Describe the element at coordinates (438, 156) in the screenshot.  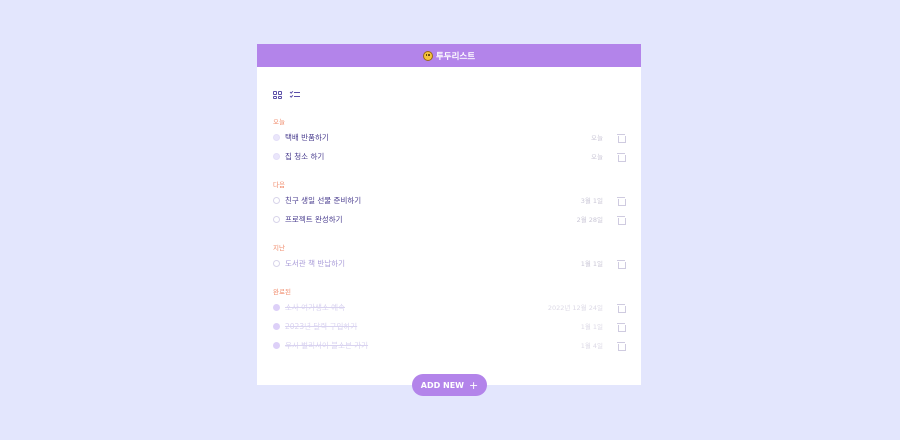
I see `todo-label: 집 청소 하기` at that location.